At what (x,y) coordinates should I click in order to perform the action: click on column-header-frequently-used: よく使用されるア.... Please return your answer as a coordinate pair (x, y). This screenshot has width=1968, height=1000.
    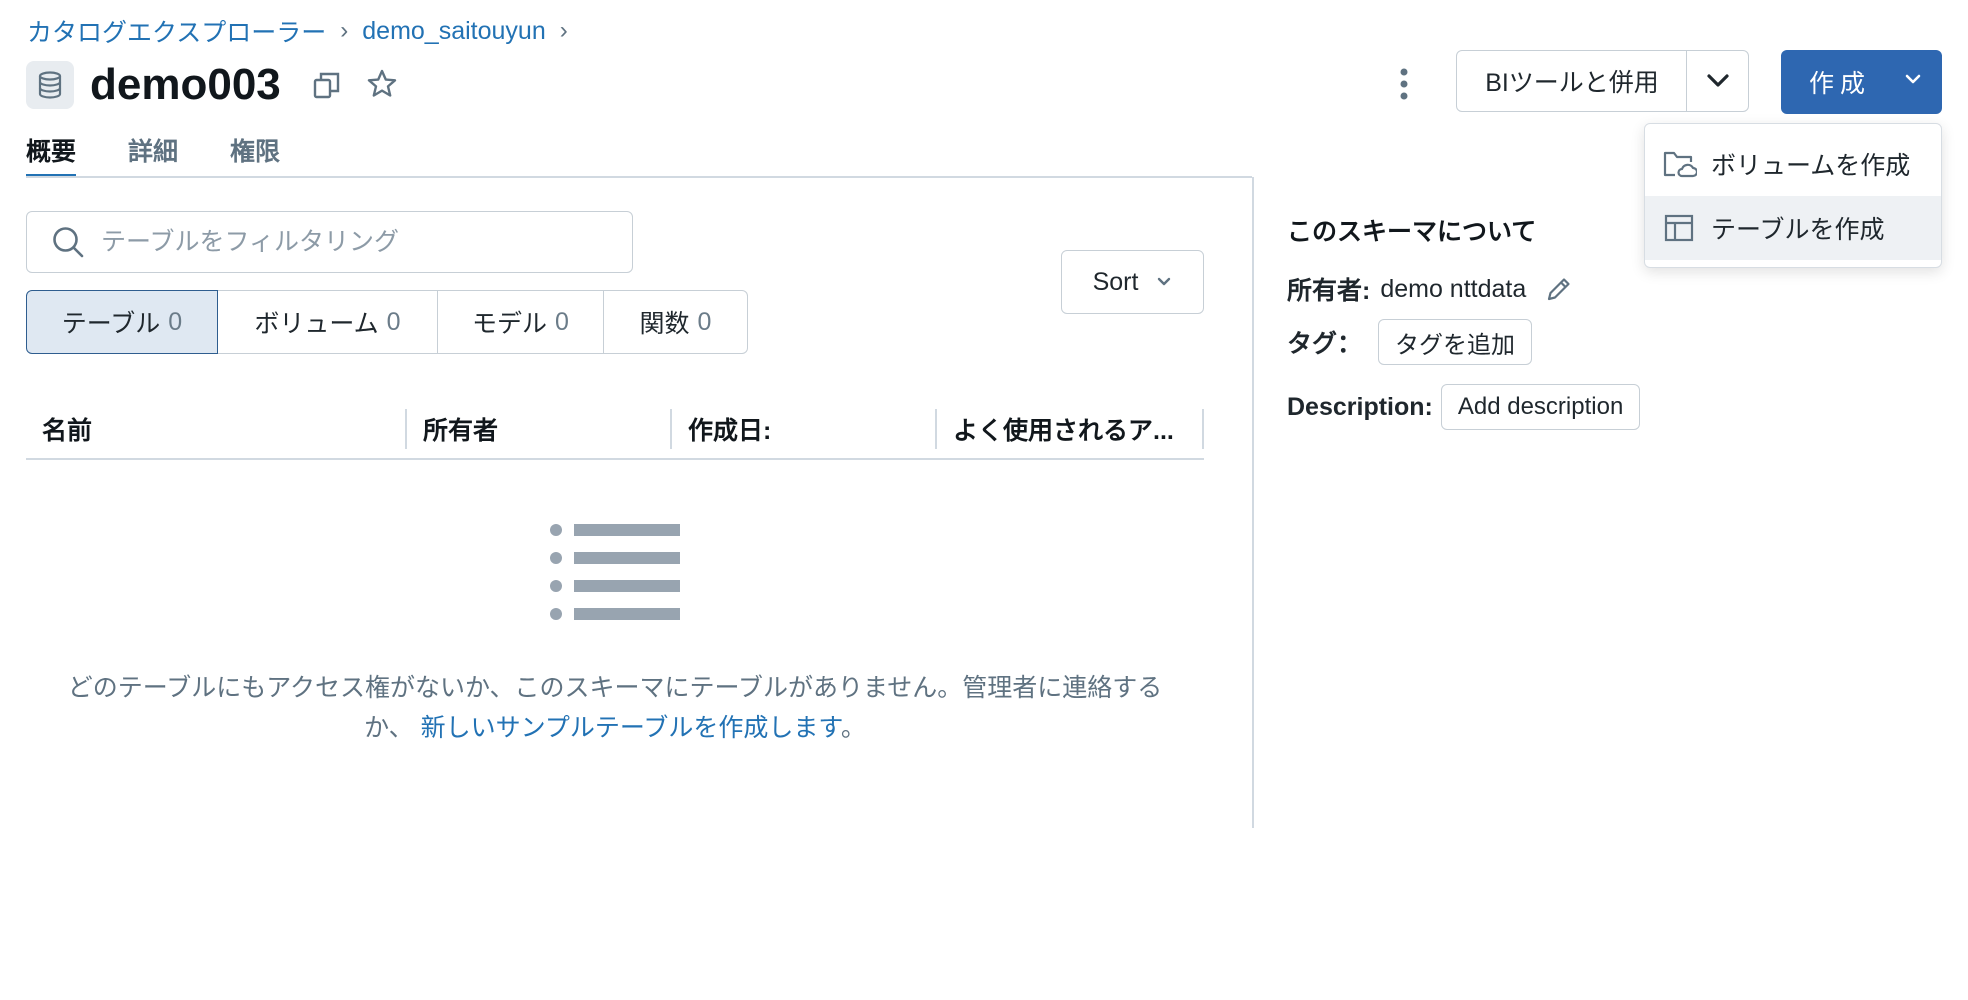
    Looking at the image, I should click on (1070, 429).